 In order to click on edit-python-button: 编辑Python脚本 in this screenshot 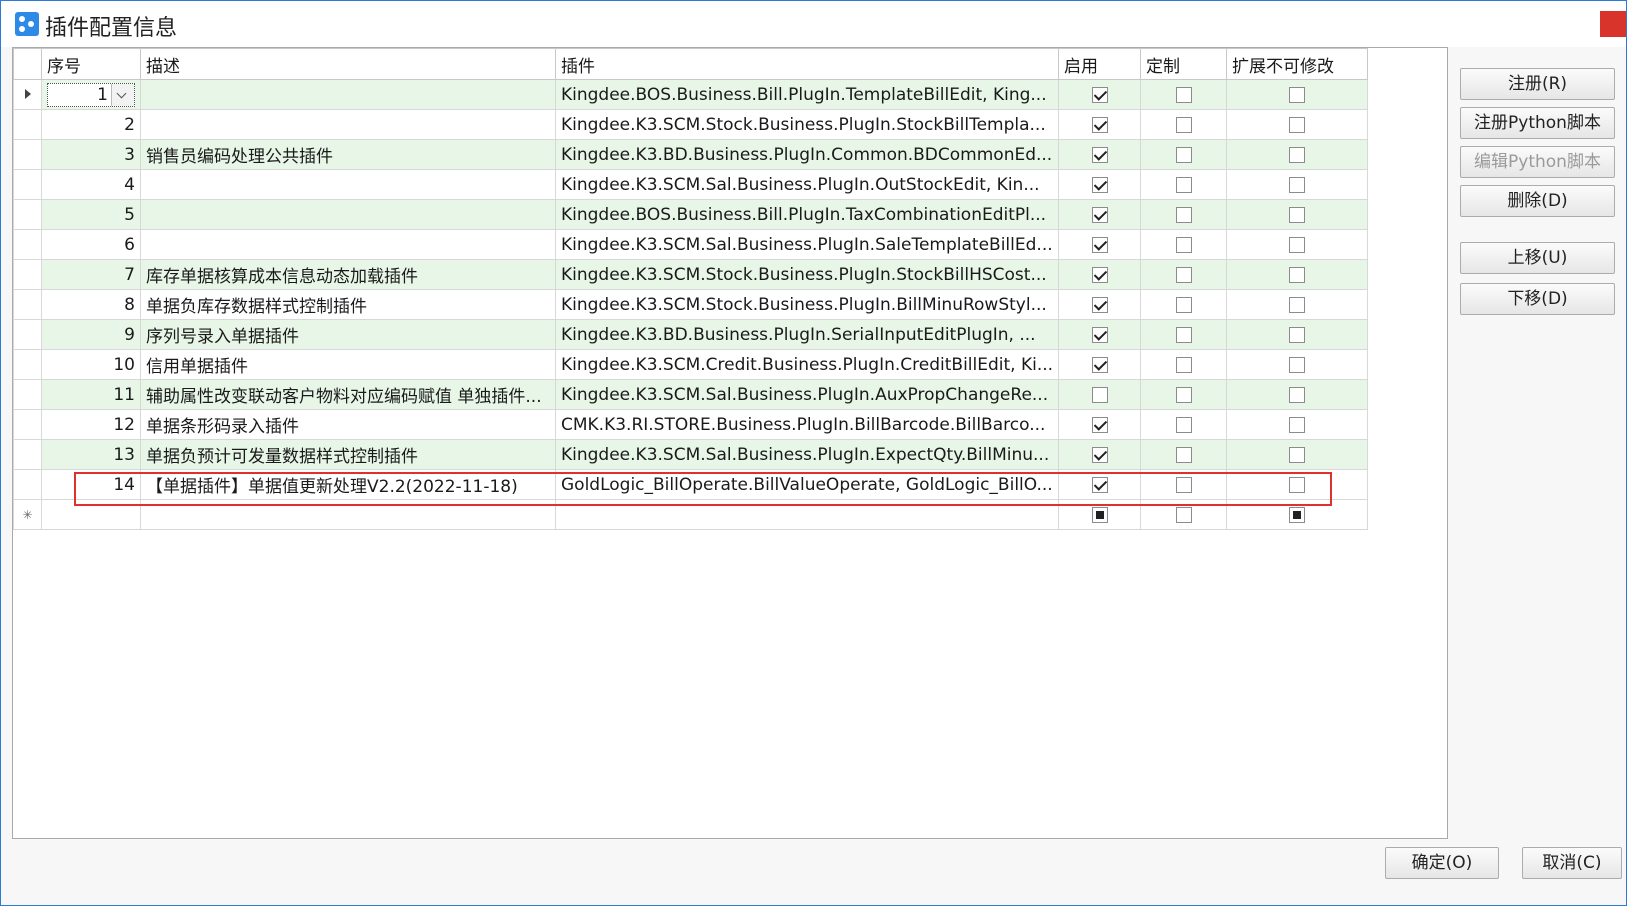, I will do `click(1537, 162)`.